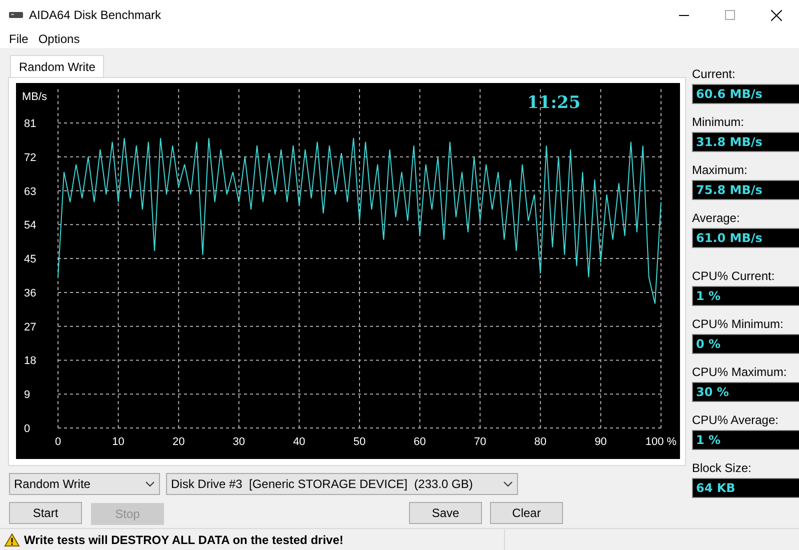  What do you see at coordinates (27, 429) in the screenshot?
I see `y-tick-label: 0` at bounding box center [27, 429].